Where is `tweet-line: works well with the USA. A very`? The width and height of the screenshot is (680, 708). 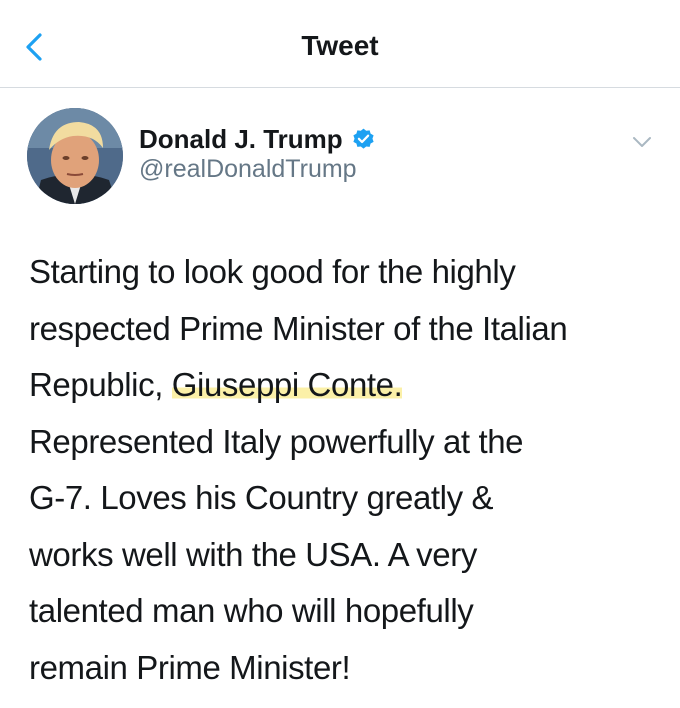 tweet-line: works well with the USA. A very is located at coordinates (253, 554).